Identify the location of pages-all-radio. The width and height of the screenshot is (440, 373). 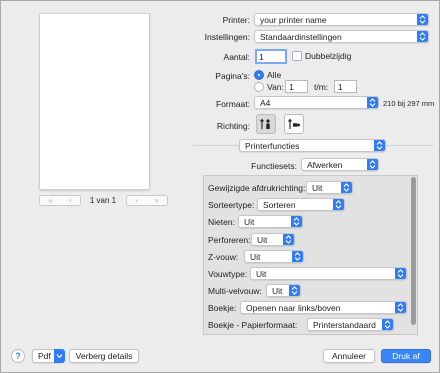
(259, 75).